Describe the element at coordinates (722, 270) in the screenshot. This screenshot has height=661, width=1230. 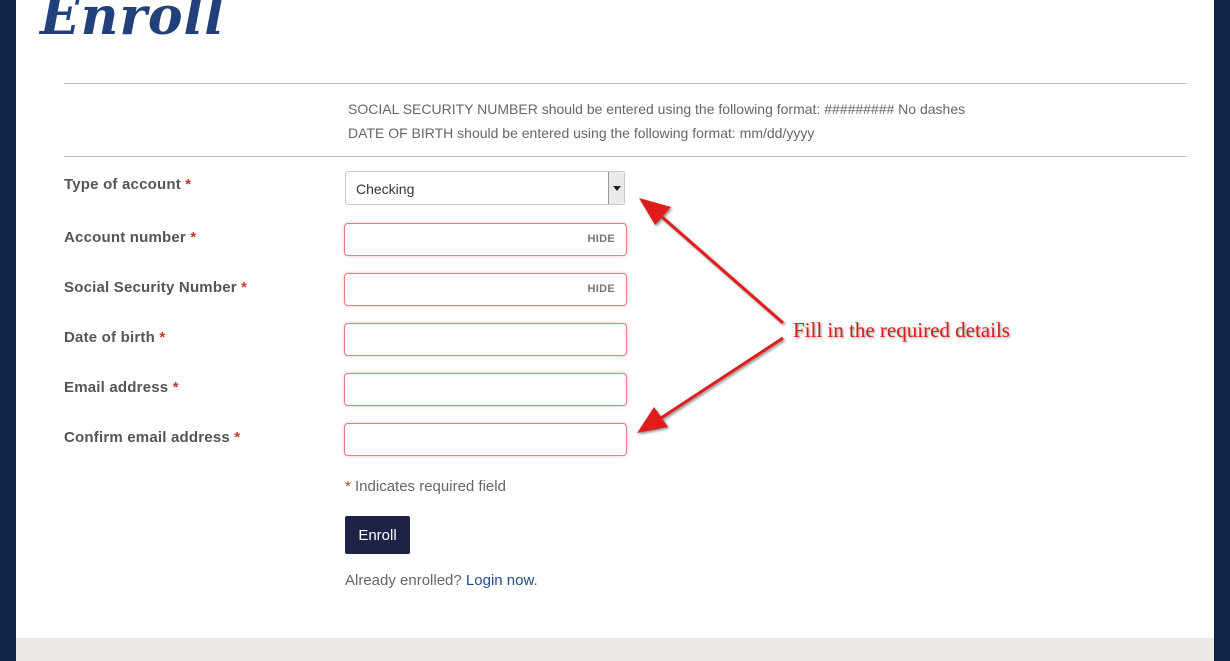
I see `upper-arrow-line` at that location.